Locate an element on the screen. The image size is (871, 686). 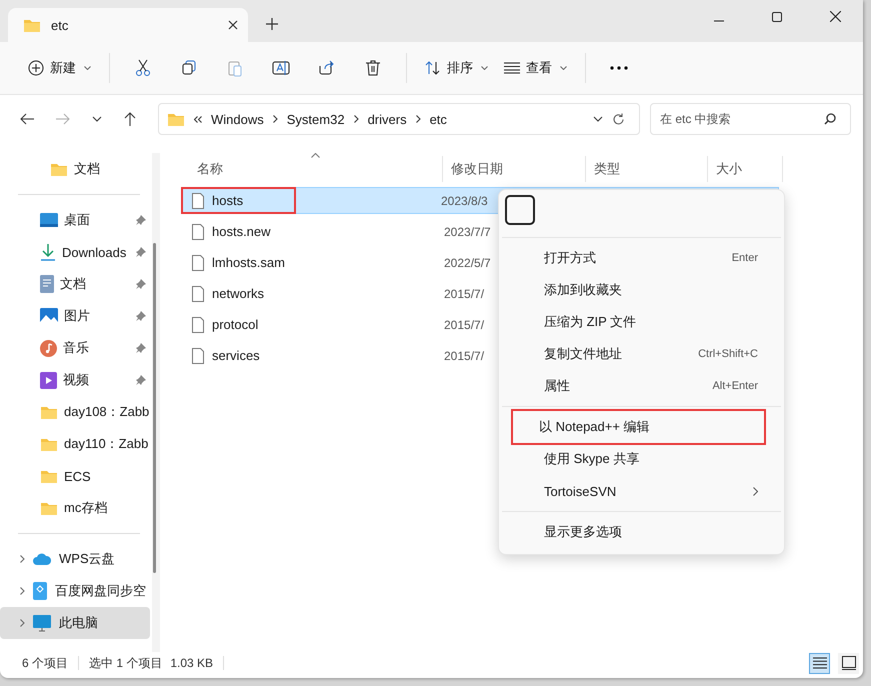
search-field: 在 etc 中搜索 is located at coordinates (750, 119).